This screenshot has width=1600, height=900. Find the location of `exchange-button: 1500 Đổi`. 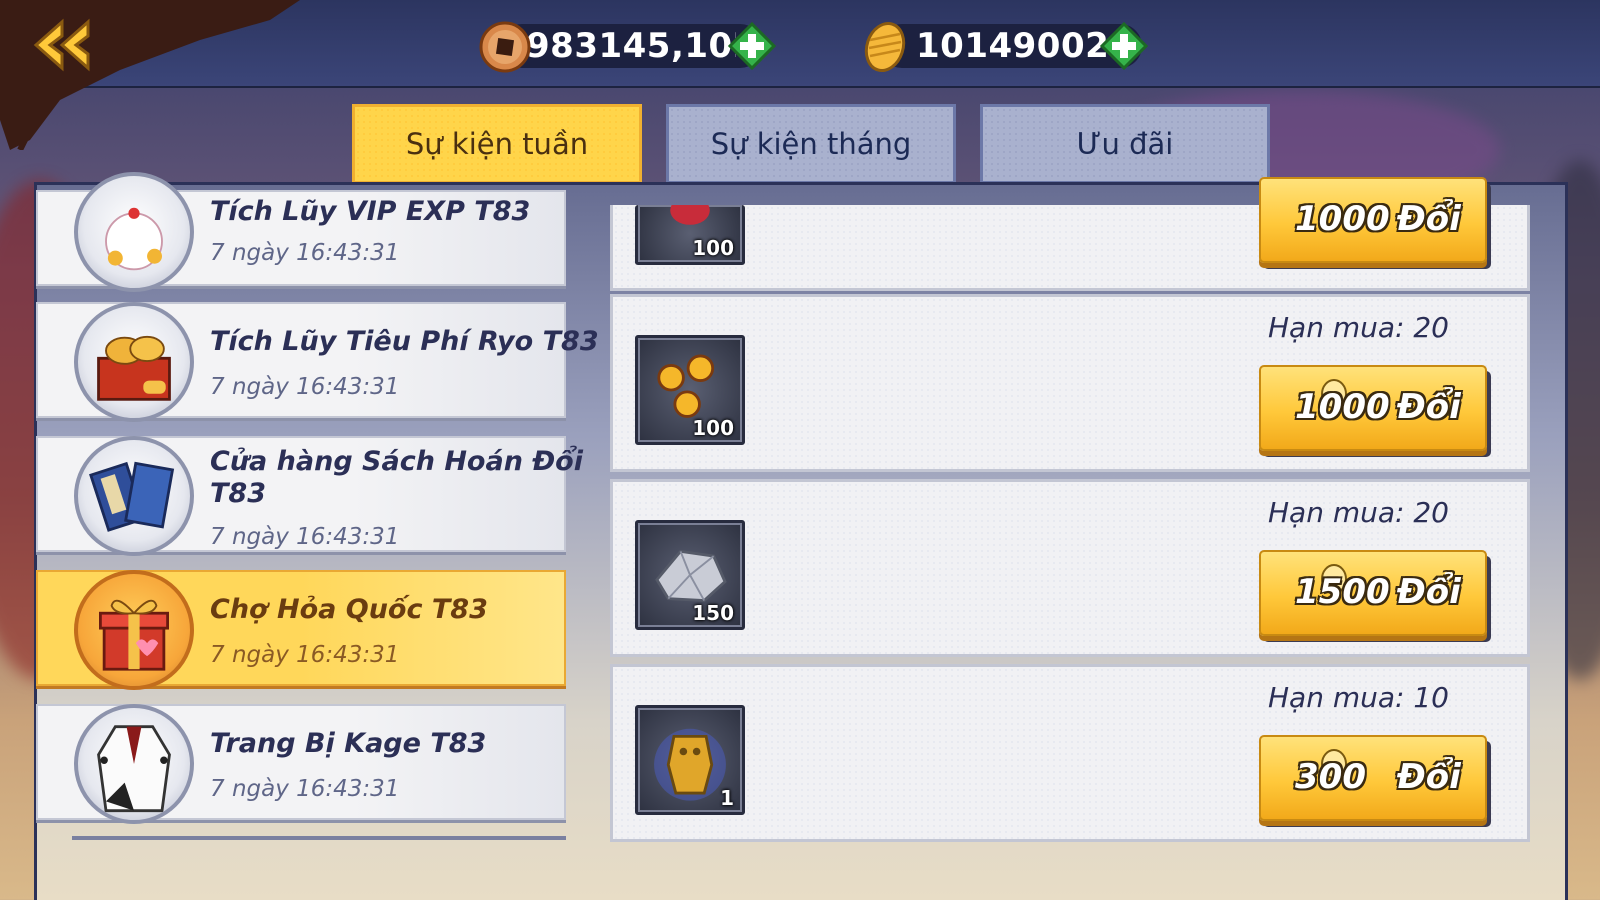

exchange-button: 1500 Đổi is located at coordinates (1373, 593).